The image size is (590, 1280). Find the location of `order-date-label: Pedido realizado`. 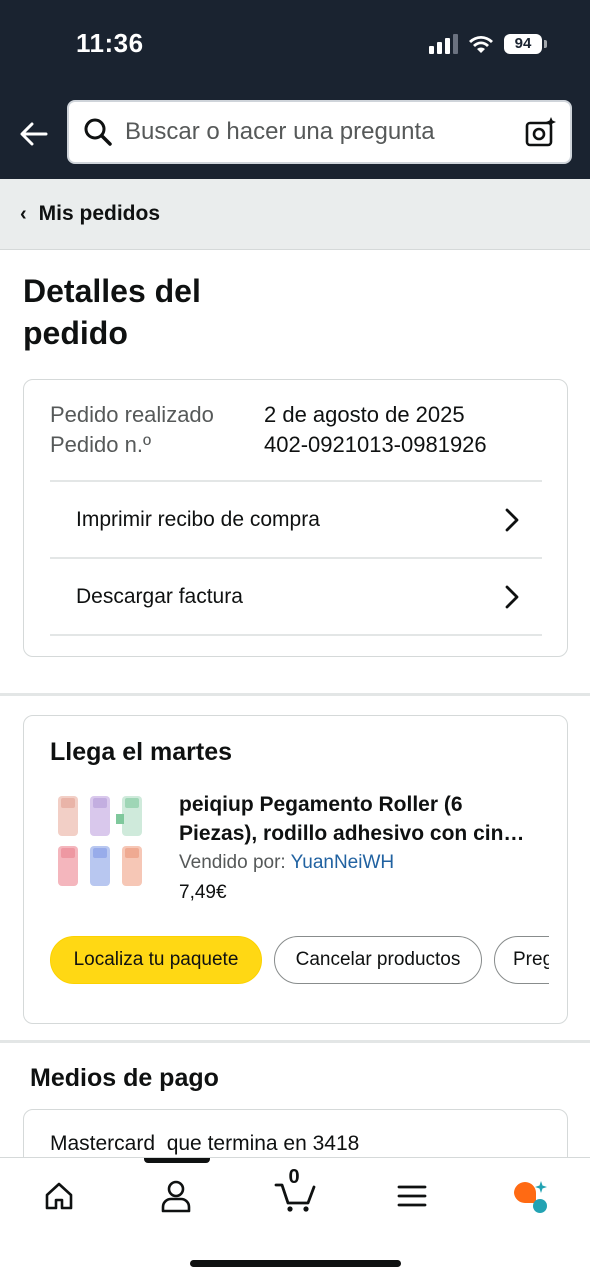

order-date-label: Pedido realizado is located at coordinates (132, 414).